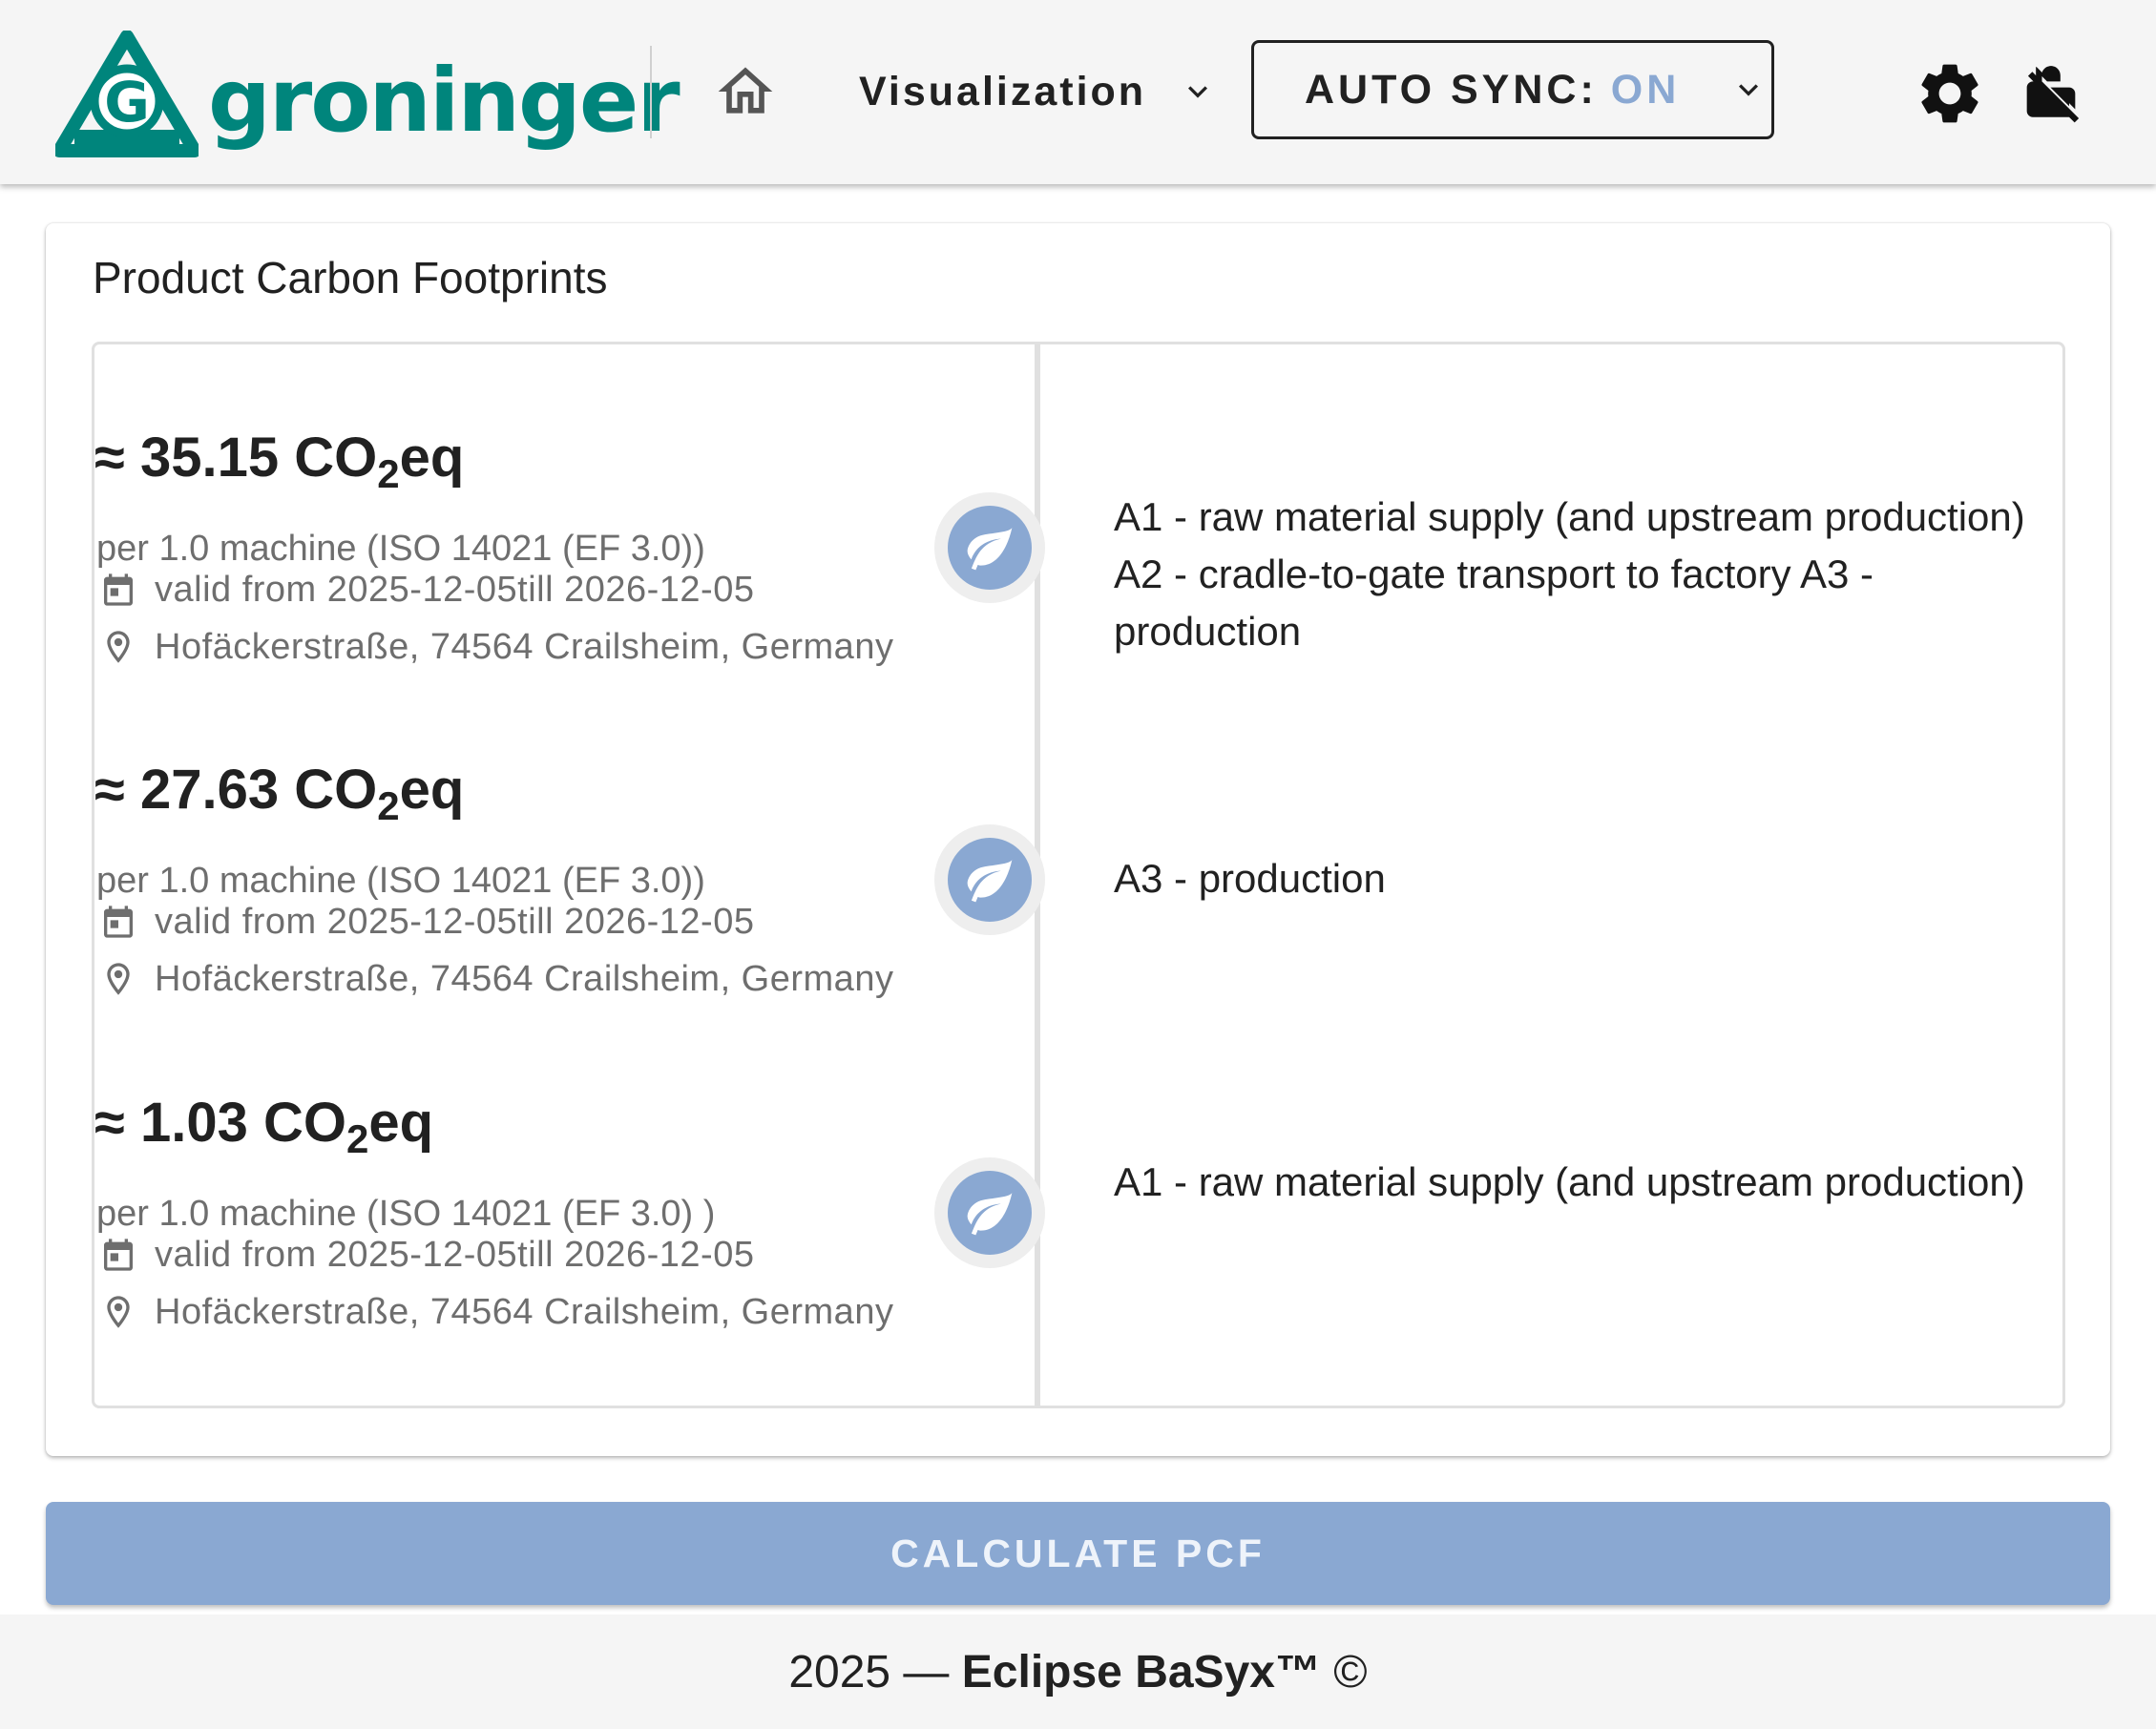  Describe the element at coordinates (279, 461) in the screenshot. I see `pcf-value: ≈ 35.15 CO2eq` at that location.